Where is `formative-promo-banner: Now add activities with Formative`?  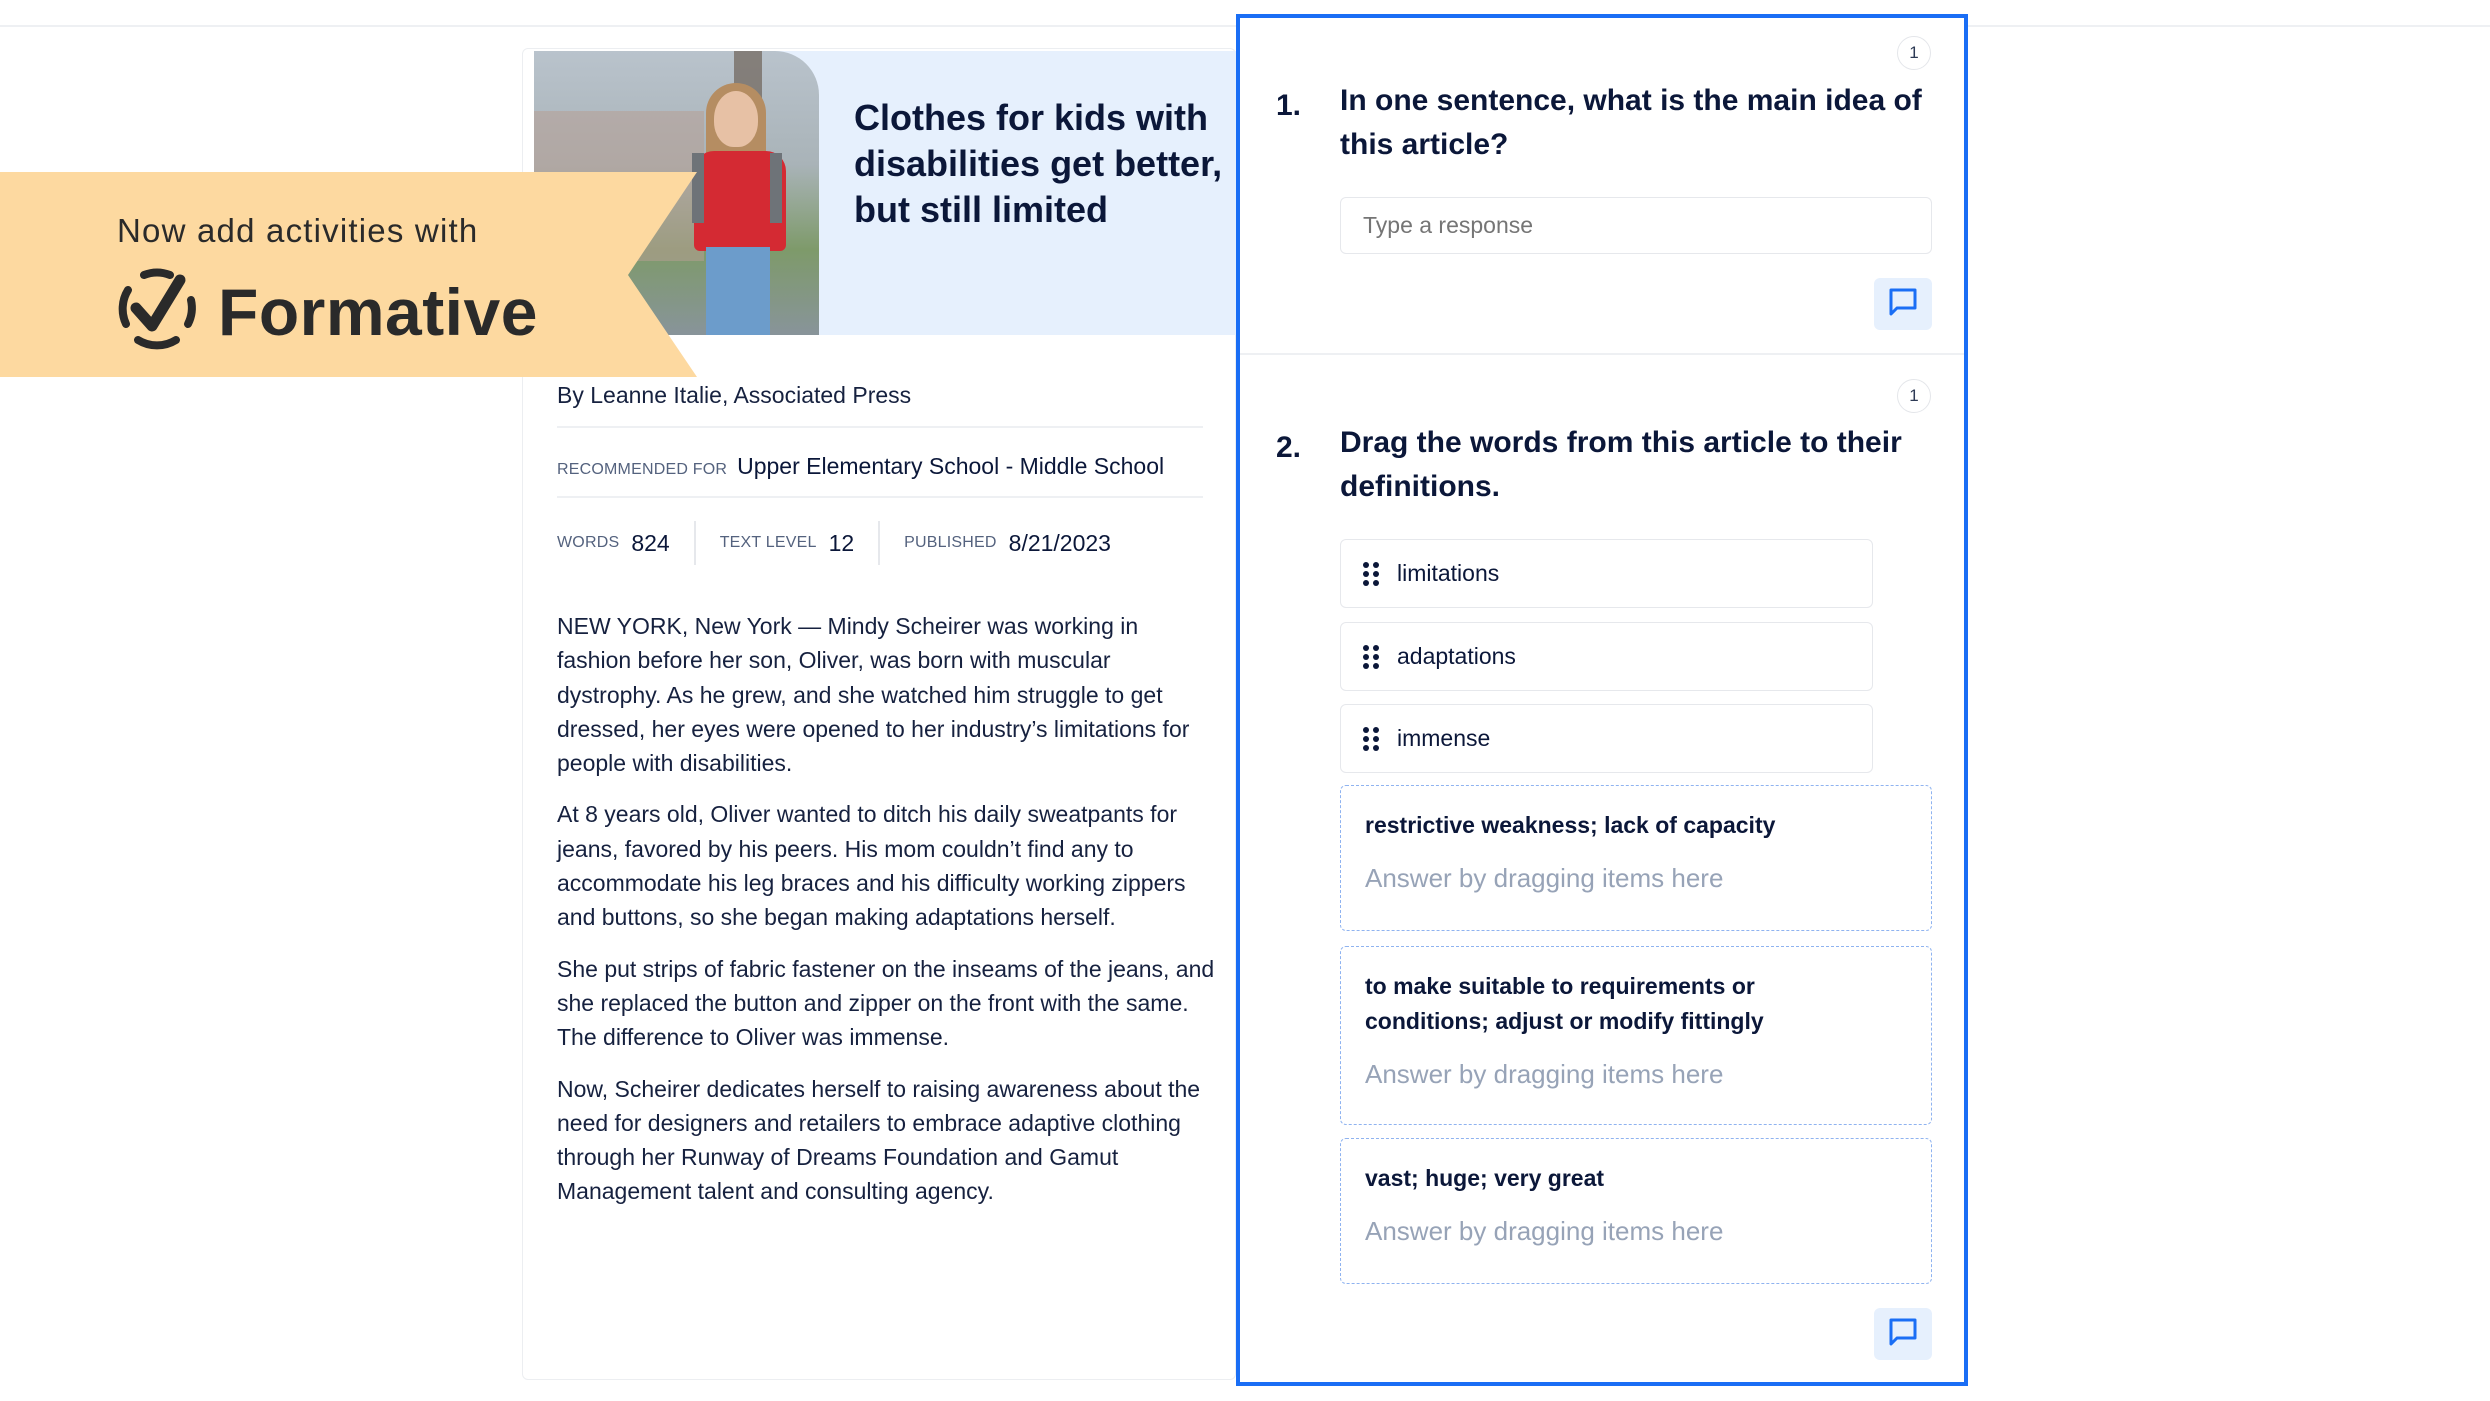 formative-promo-banner: Now add activities with Formative is located at coordinates (348, 274).